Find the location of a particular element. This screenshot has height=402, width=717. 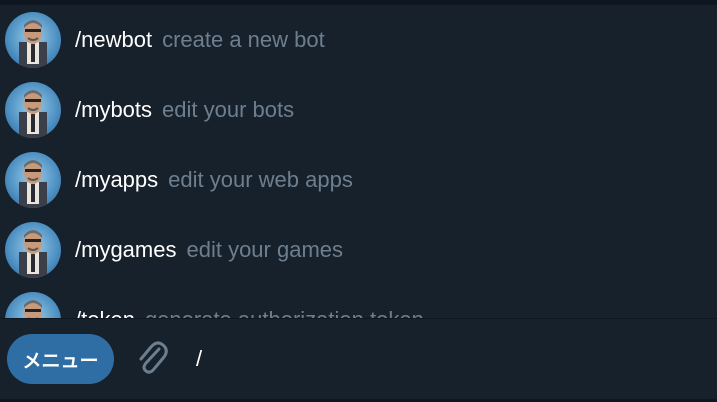

attach-button is located at coordinates (152, 360).